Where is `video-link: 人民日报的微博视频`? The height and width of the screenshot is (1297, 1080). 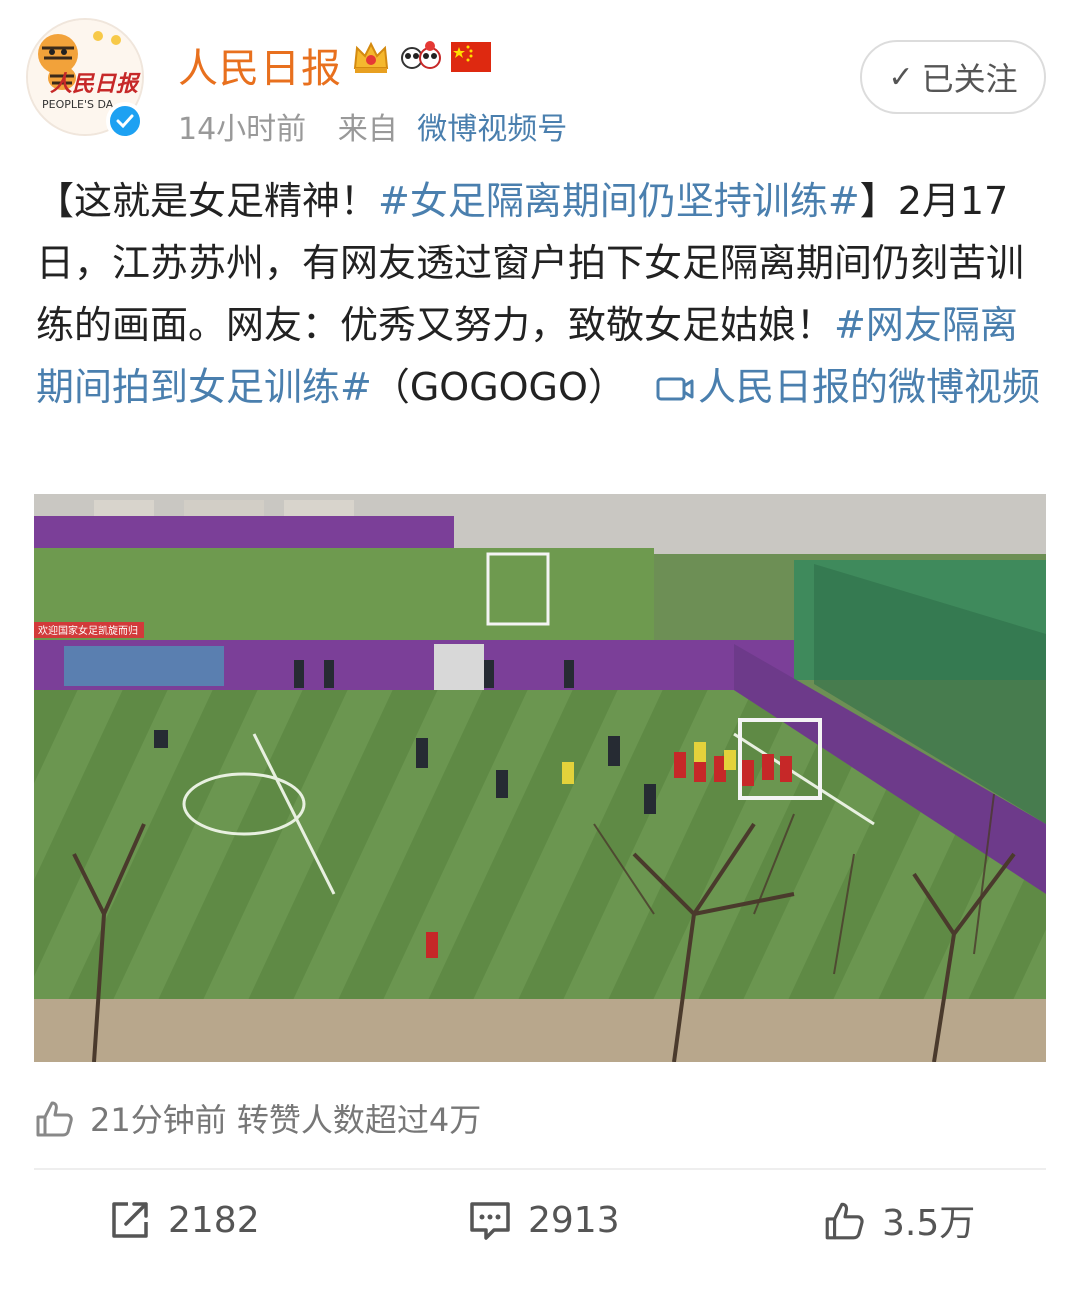 video-link: 人民日报的微博视频 is located at coordinates (839, 387).